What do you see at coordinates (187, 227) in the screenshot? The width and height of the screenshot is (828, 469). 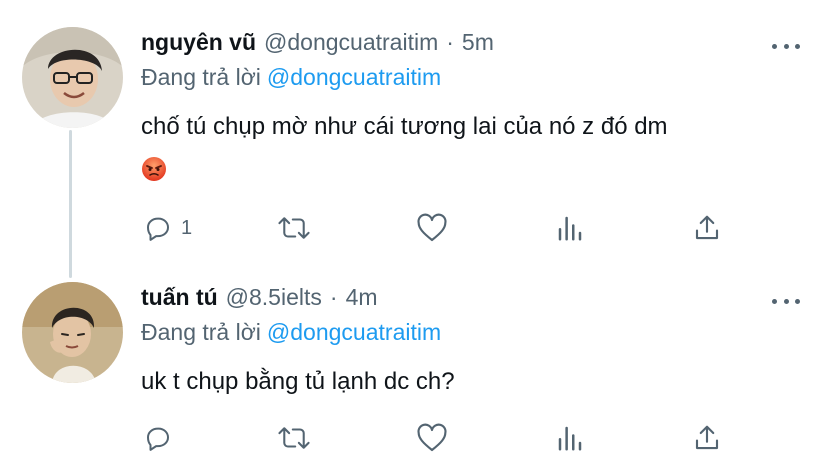 I see `reply-count: 1` at bounding box center [187, 227].